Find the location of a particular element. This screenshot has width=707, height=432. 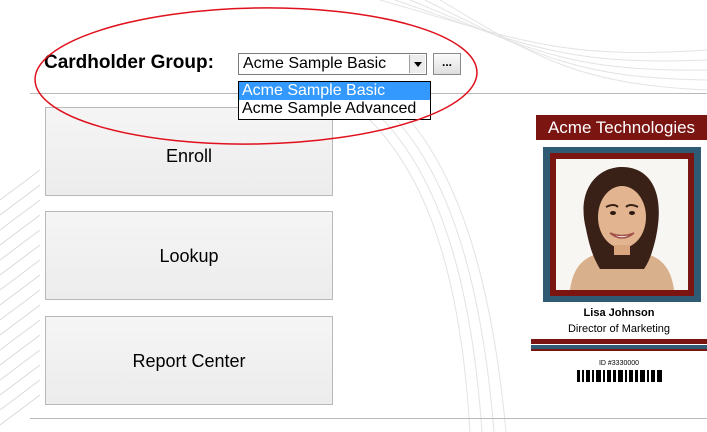

lookup-button: Lookup is located at coordinates (189, 255).